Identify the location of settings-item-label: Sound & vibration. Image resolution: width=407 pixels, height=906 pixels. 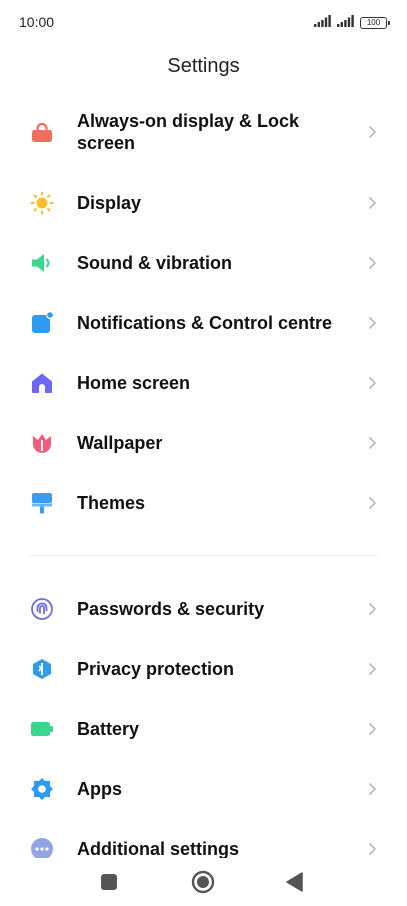
(154, 263).